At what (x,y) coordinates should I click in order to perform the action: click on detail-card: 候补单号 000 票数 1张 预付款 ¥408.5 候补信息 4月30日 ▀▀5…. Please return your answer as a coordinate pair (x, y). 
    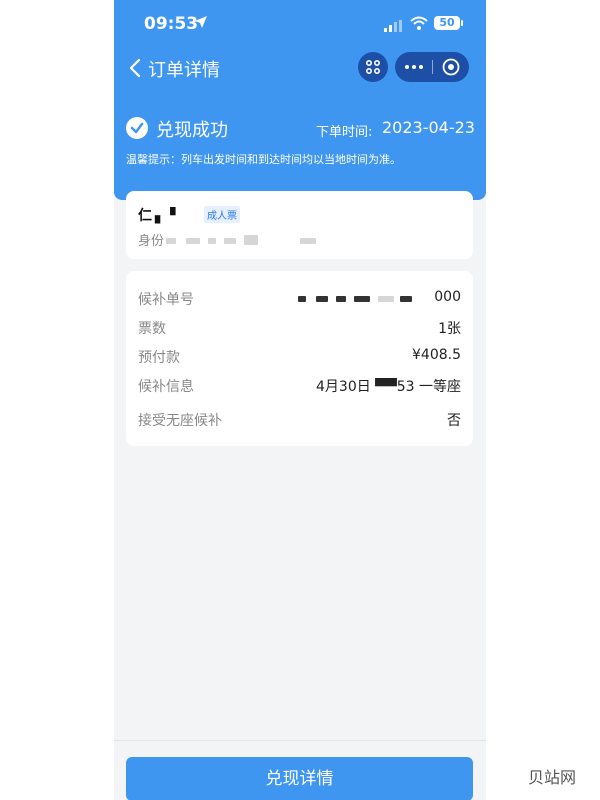
    Looking at the image, I should click on (299, 358).